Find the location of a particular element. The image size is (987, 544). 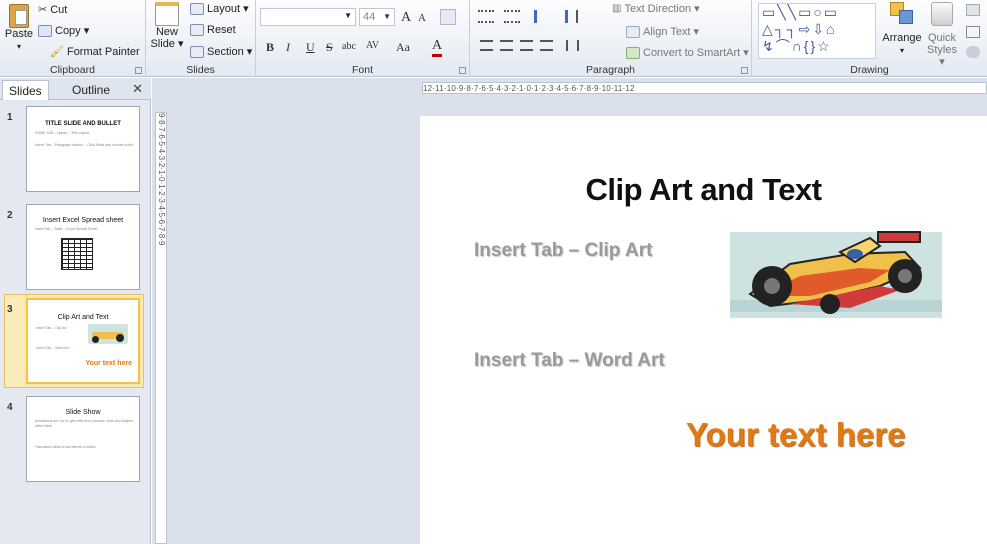

tab-slides: Slides is located at coordinates (25, 90).